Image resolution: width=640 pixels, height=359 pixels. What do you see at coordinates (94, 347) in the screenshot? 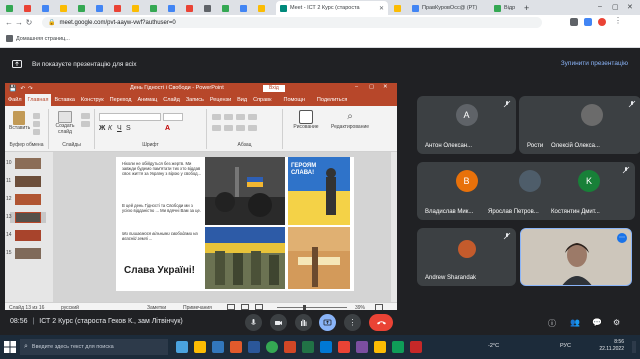
I see `taskbar-search: ⌕ Введите здесь текст для поиска` at bounding box center [94, 347].